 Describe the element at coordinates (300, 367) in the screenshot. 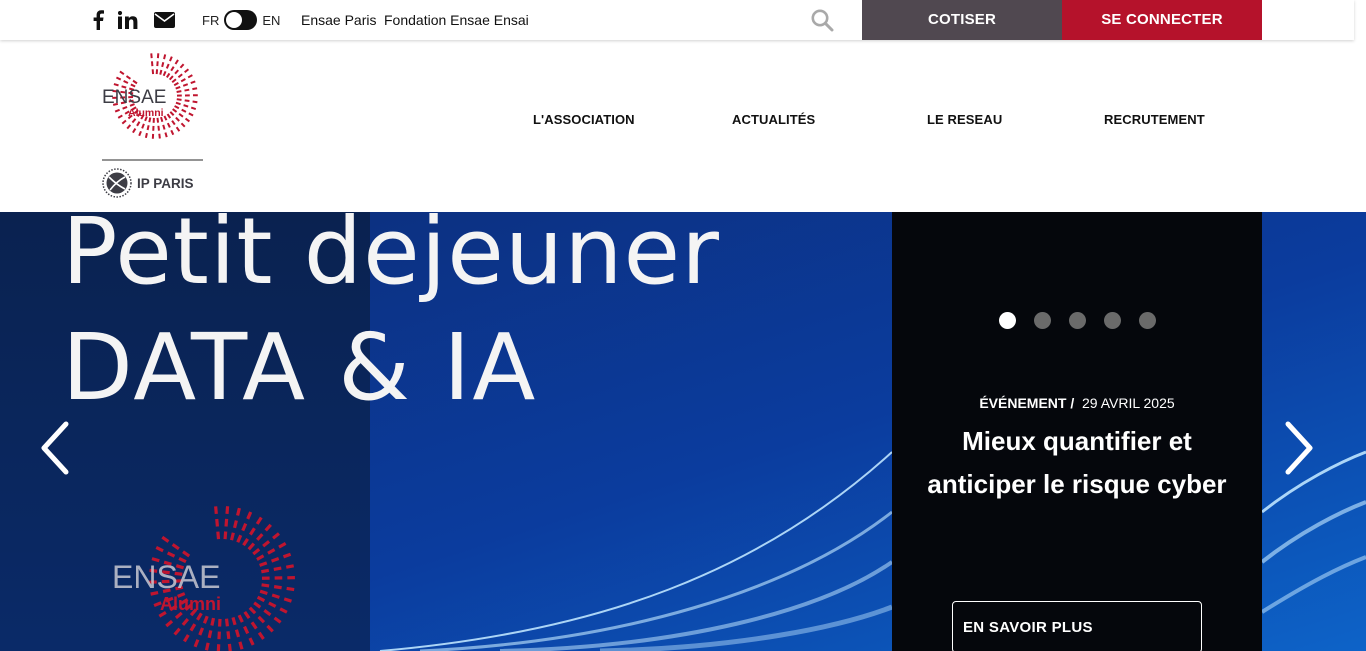

I see `hero-image-line2: DATA & IA` at that location.